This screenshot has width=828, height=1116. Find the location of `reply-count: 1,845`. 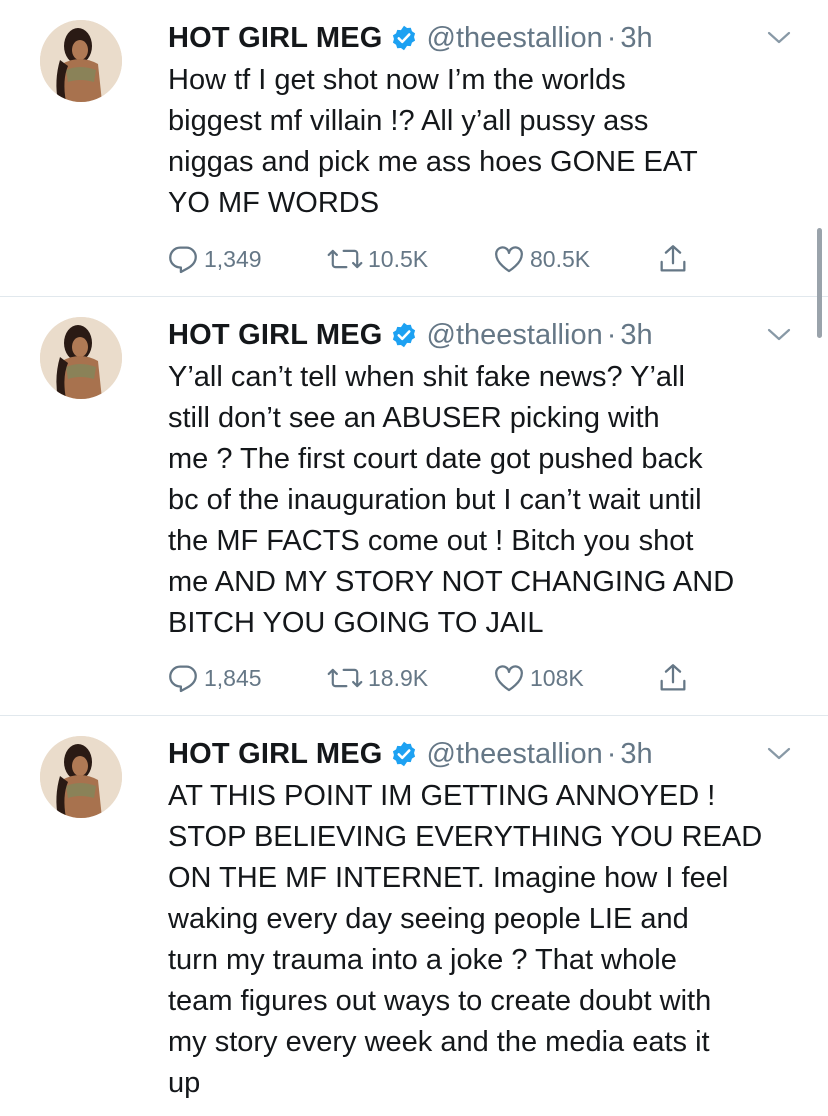

reply-count: 1,845 is located at coordinates (233, 677).